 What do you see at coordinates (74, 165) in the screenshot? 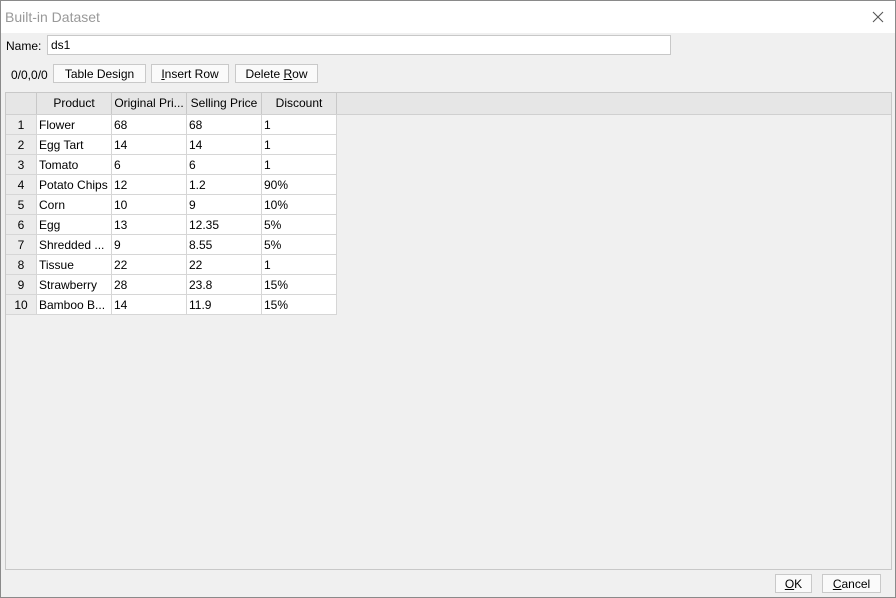
I see `cell-product: Tomato` at bounding box center [74, 165].